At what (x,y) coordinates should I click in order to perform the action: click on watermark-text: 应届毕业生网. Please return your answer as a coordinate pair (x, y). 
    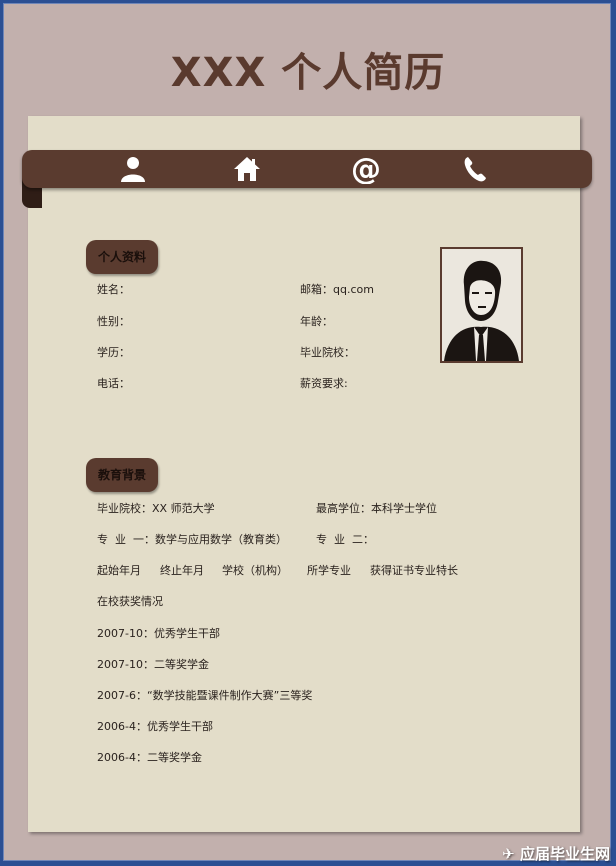
    Looking at the image, I should click on (564, 854).